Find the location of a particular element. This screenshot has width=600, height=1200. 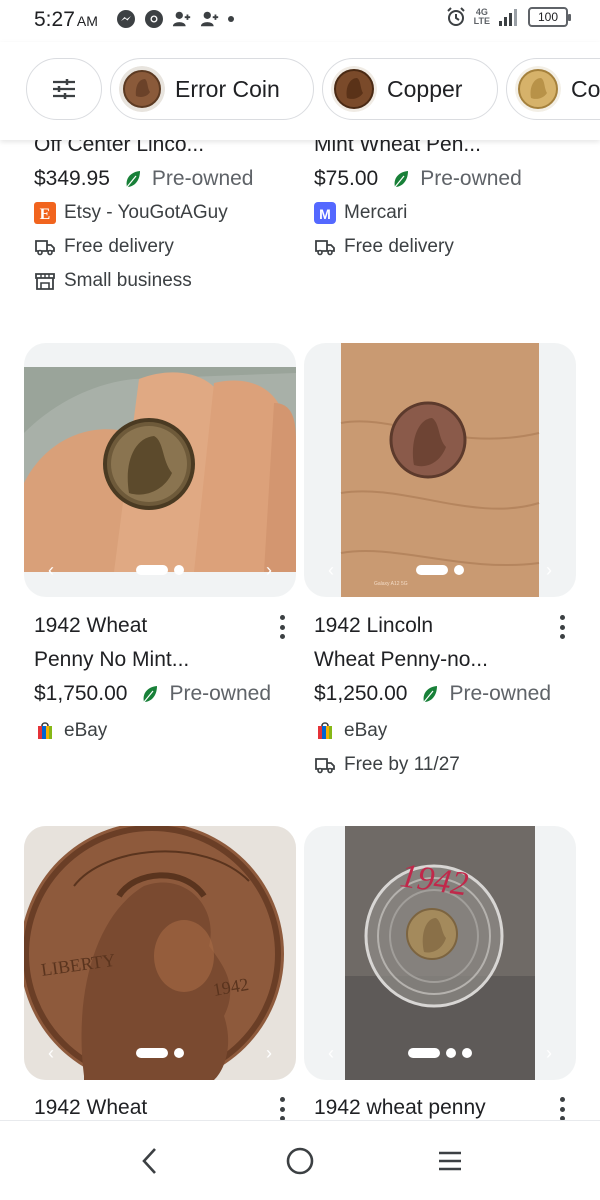

more-notifications-dot-icon is located at coordinates (231, 19).